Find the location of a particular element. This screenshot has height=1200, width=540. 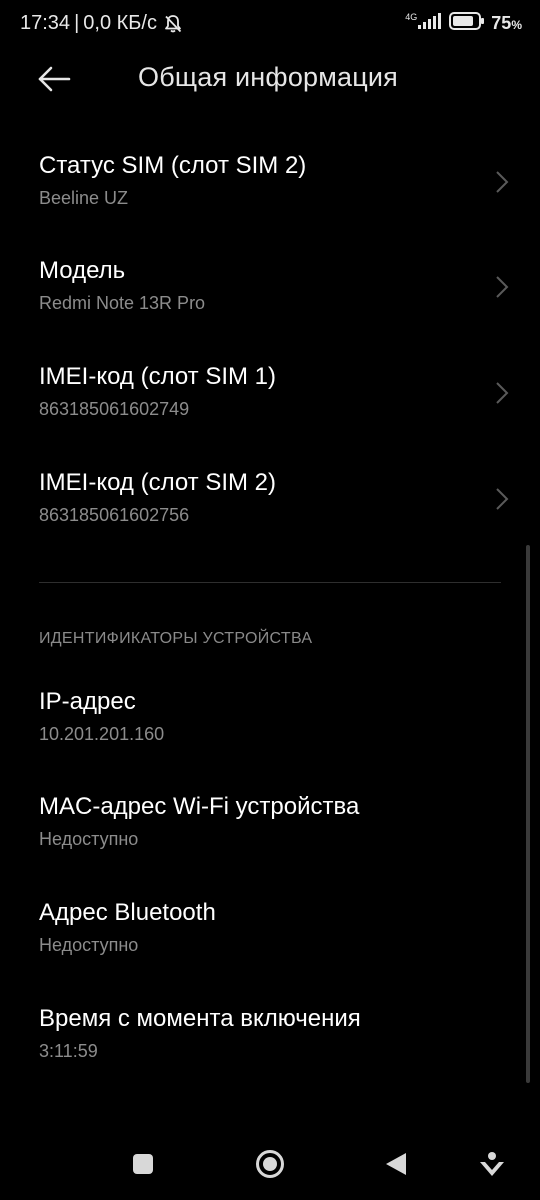

list-item-mac-address: MAC-адрес Wi-Fi устройства Недоступно is located at coordinates (274, 821).